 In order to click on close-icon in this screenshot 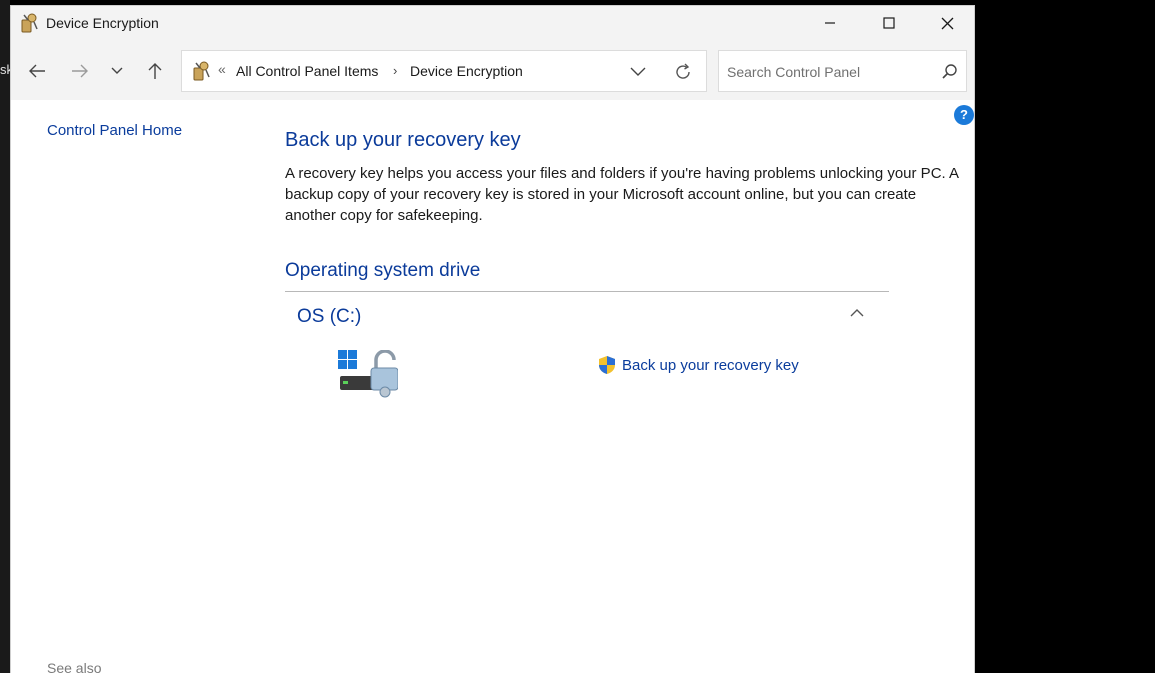, I will do `click(947, 23)`.